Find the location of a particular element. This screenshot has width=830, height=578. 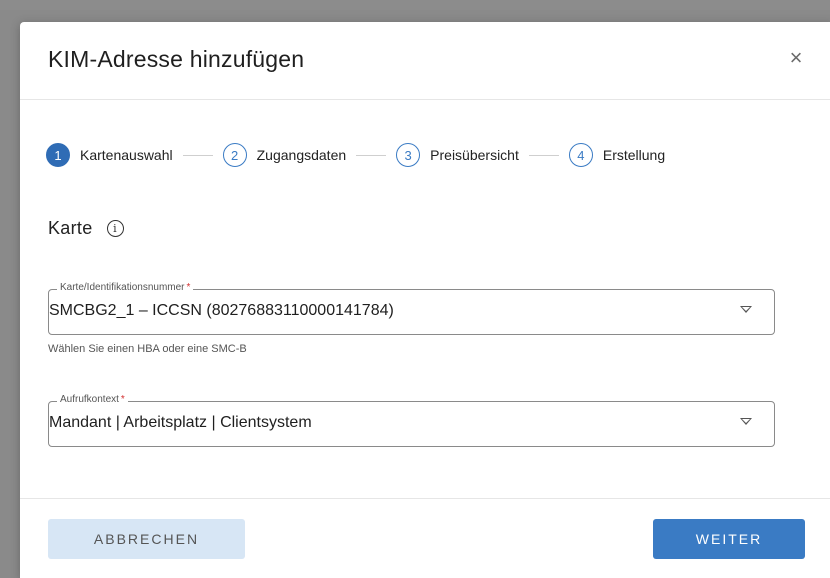

field-label-text: Aufrufkontext is located at coordinates (89, 399).